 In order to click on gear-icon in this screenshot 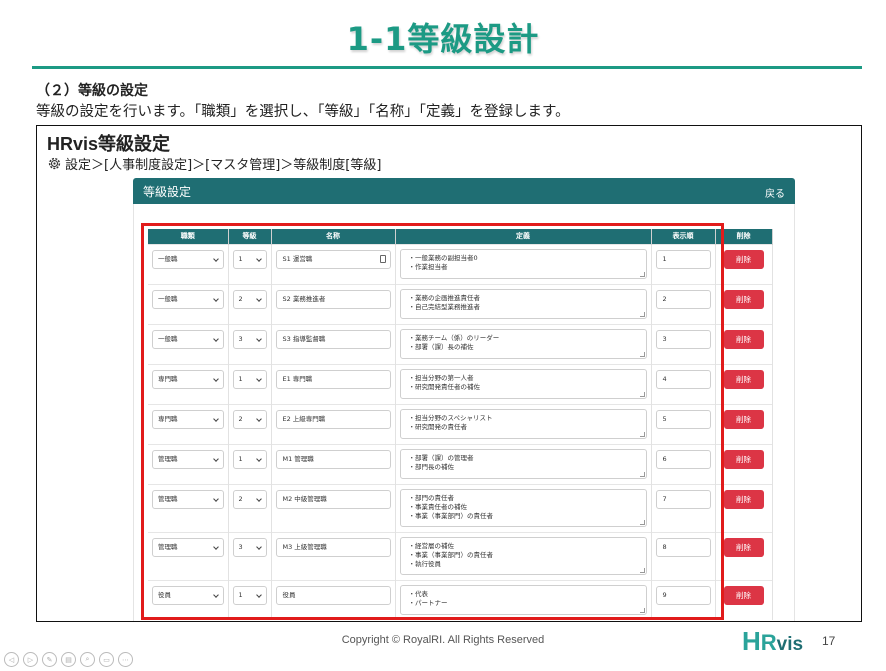, I will do `click(54, 163)`.